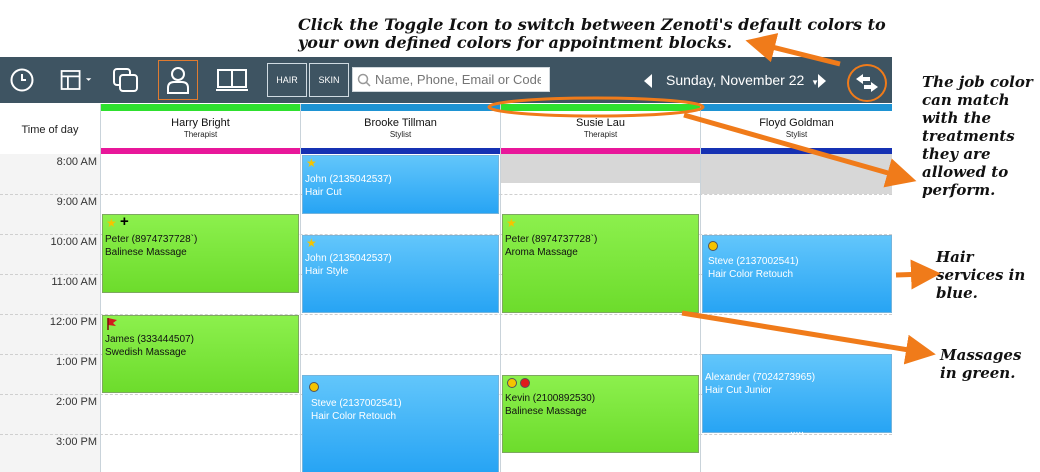 This screenshot has width=1040, height=472. I want to click on appointment-service: Swedish Massage, so click(146, 352).